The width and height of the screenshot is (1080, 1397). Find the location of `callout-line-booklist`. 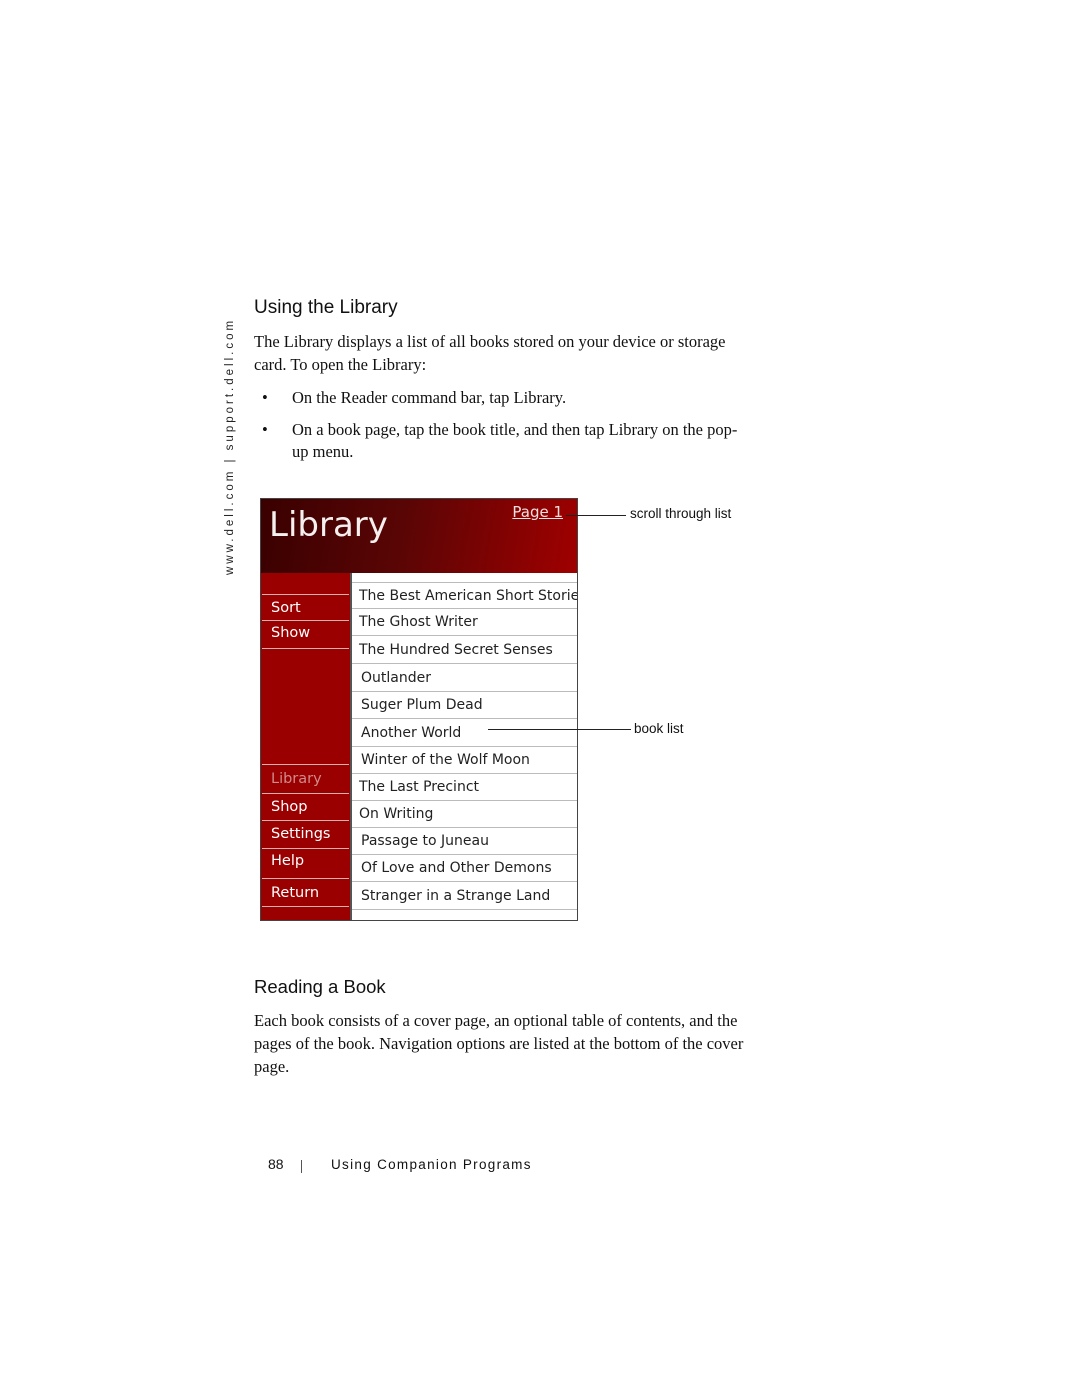

callout-line-booklist is located at coordinates (559, 729).